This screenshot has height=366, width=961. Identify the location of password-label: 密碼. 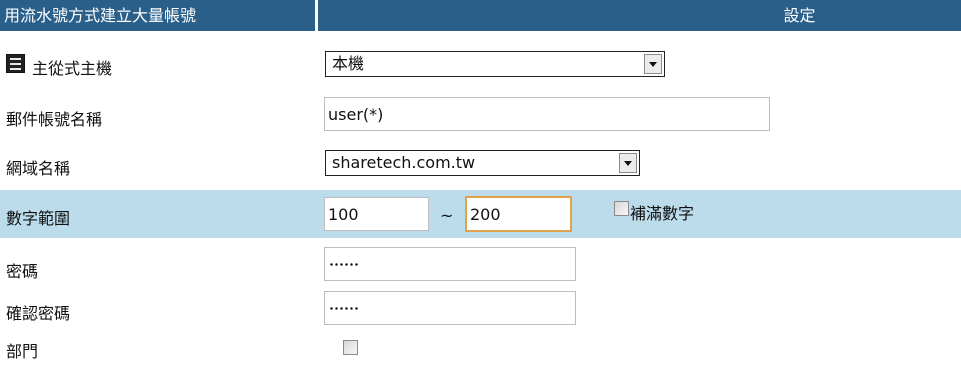
(22, 271).